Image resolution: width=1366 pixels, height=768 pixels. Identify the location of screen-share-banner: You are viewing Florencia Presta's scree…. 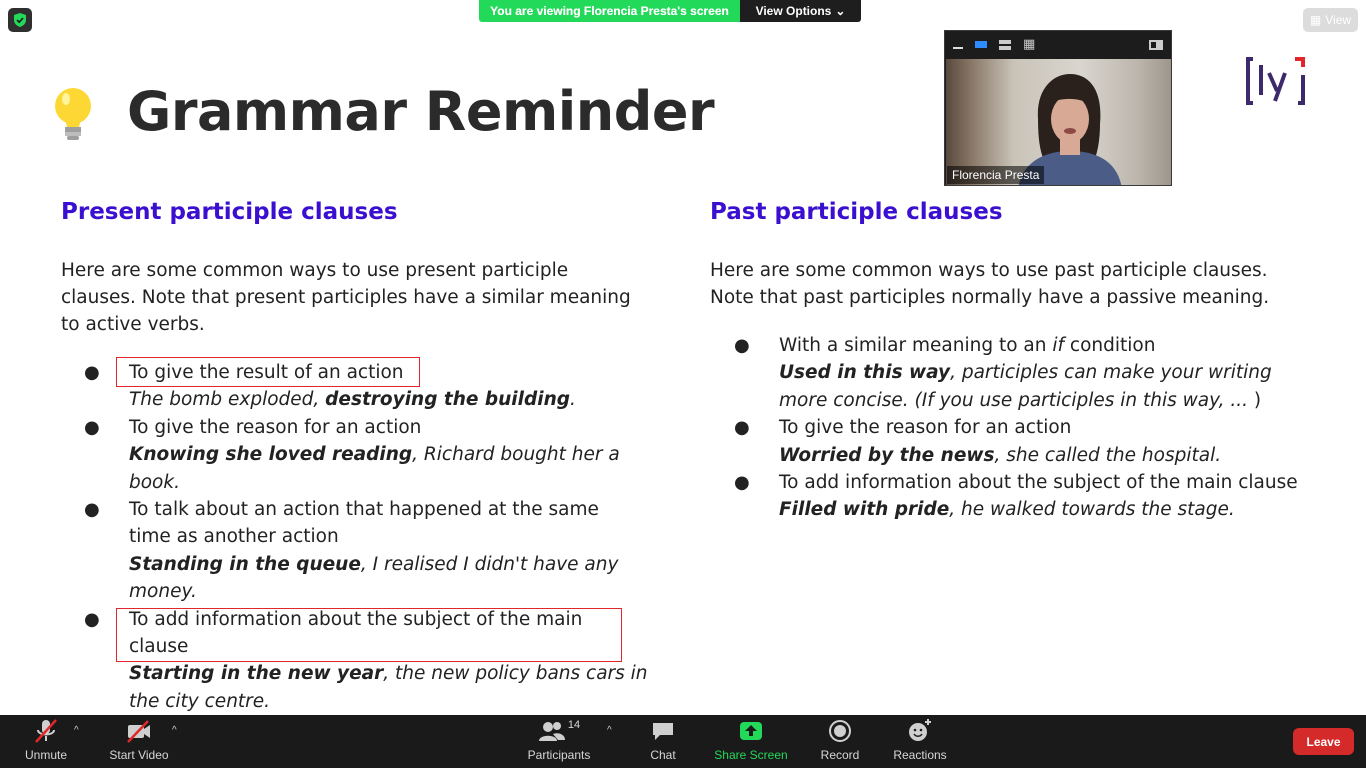
(670, 11).